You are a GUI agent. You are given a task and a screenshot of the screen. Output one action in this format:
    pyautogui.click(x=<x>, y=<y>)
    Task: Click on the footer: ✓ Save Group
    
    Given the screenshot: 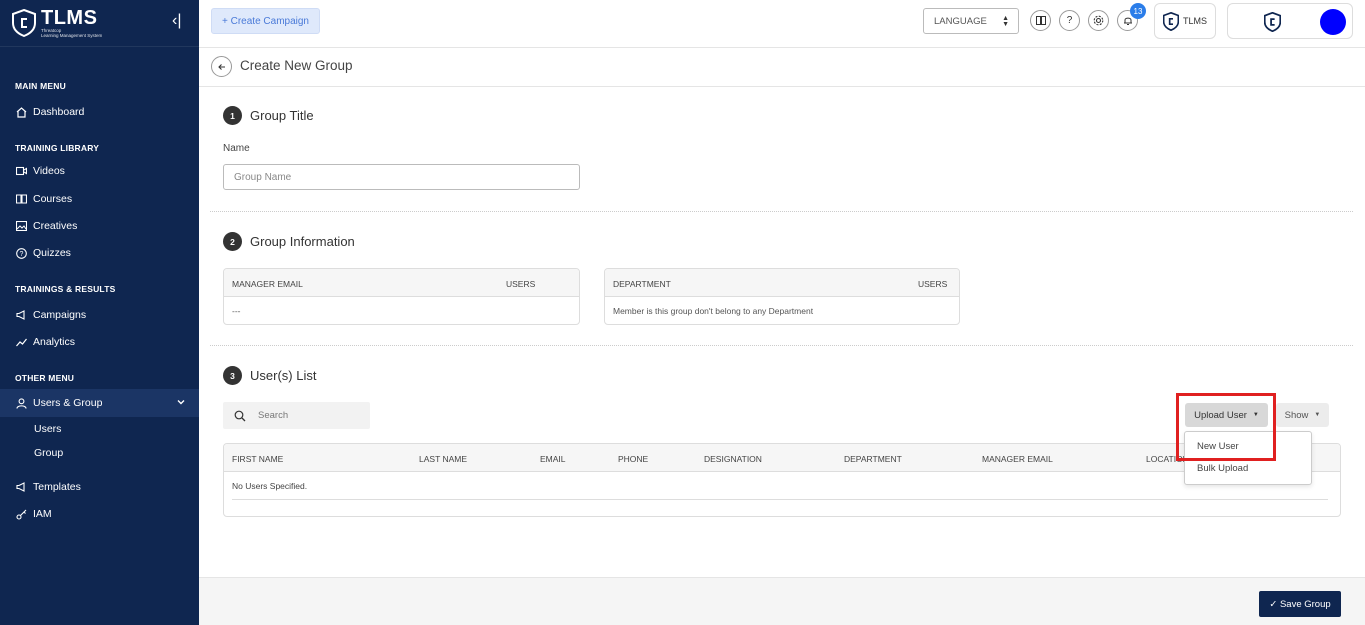 What is the action you would take?
    pyautogui.click(x=782, y=601)
    